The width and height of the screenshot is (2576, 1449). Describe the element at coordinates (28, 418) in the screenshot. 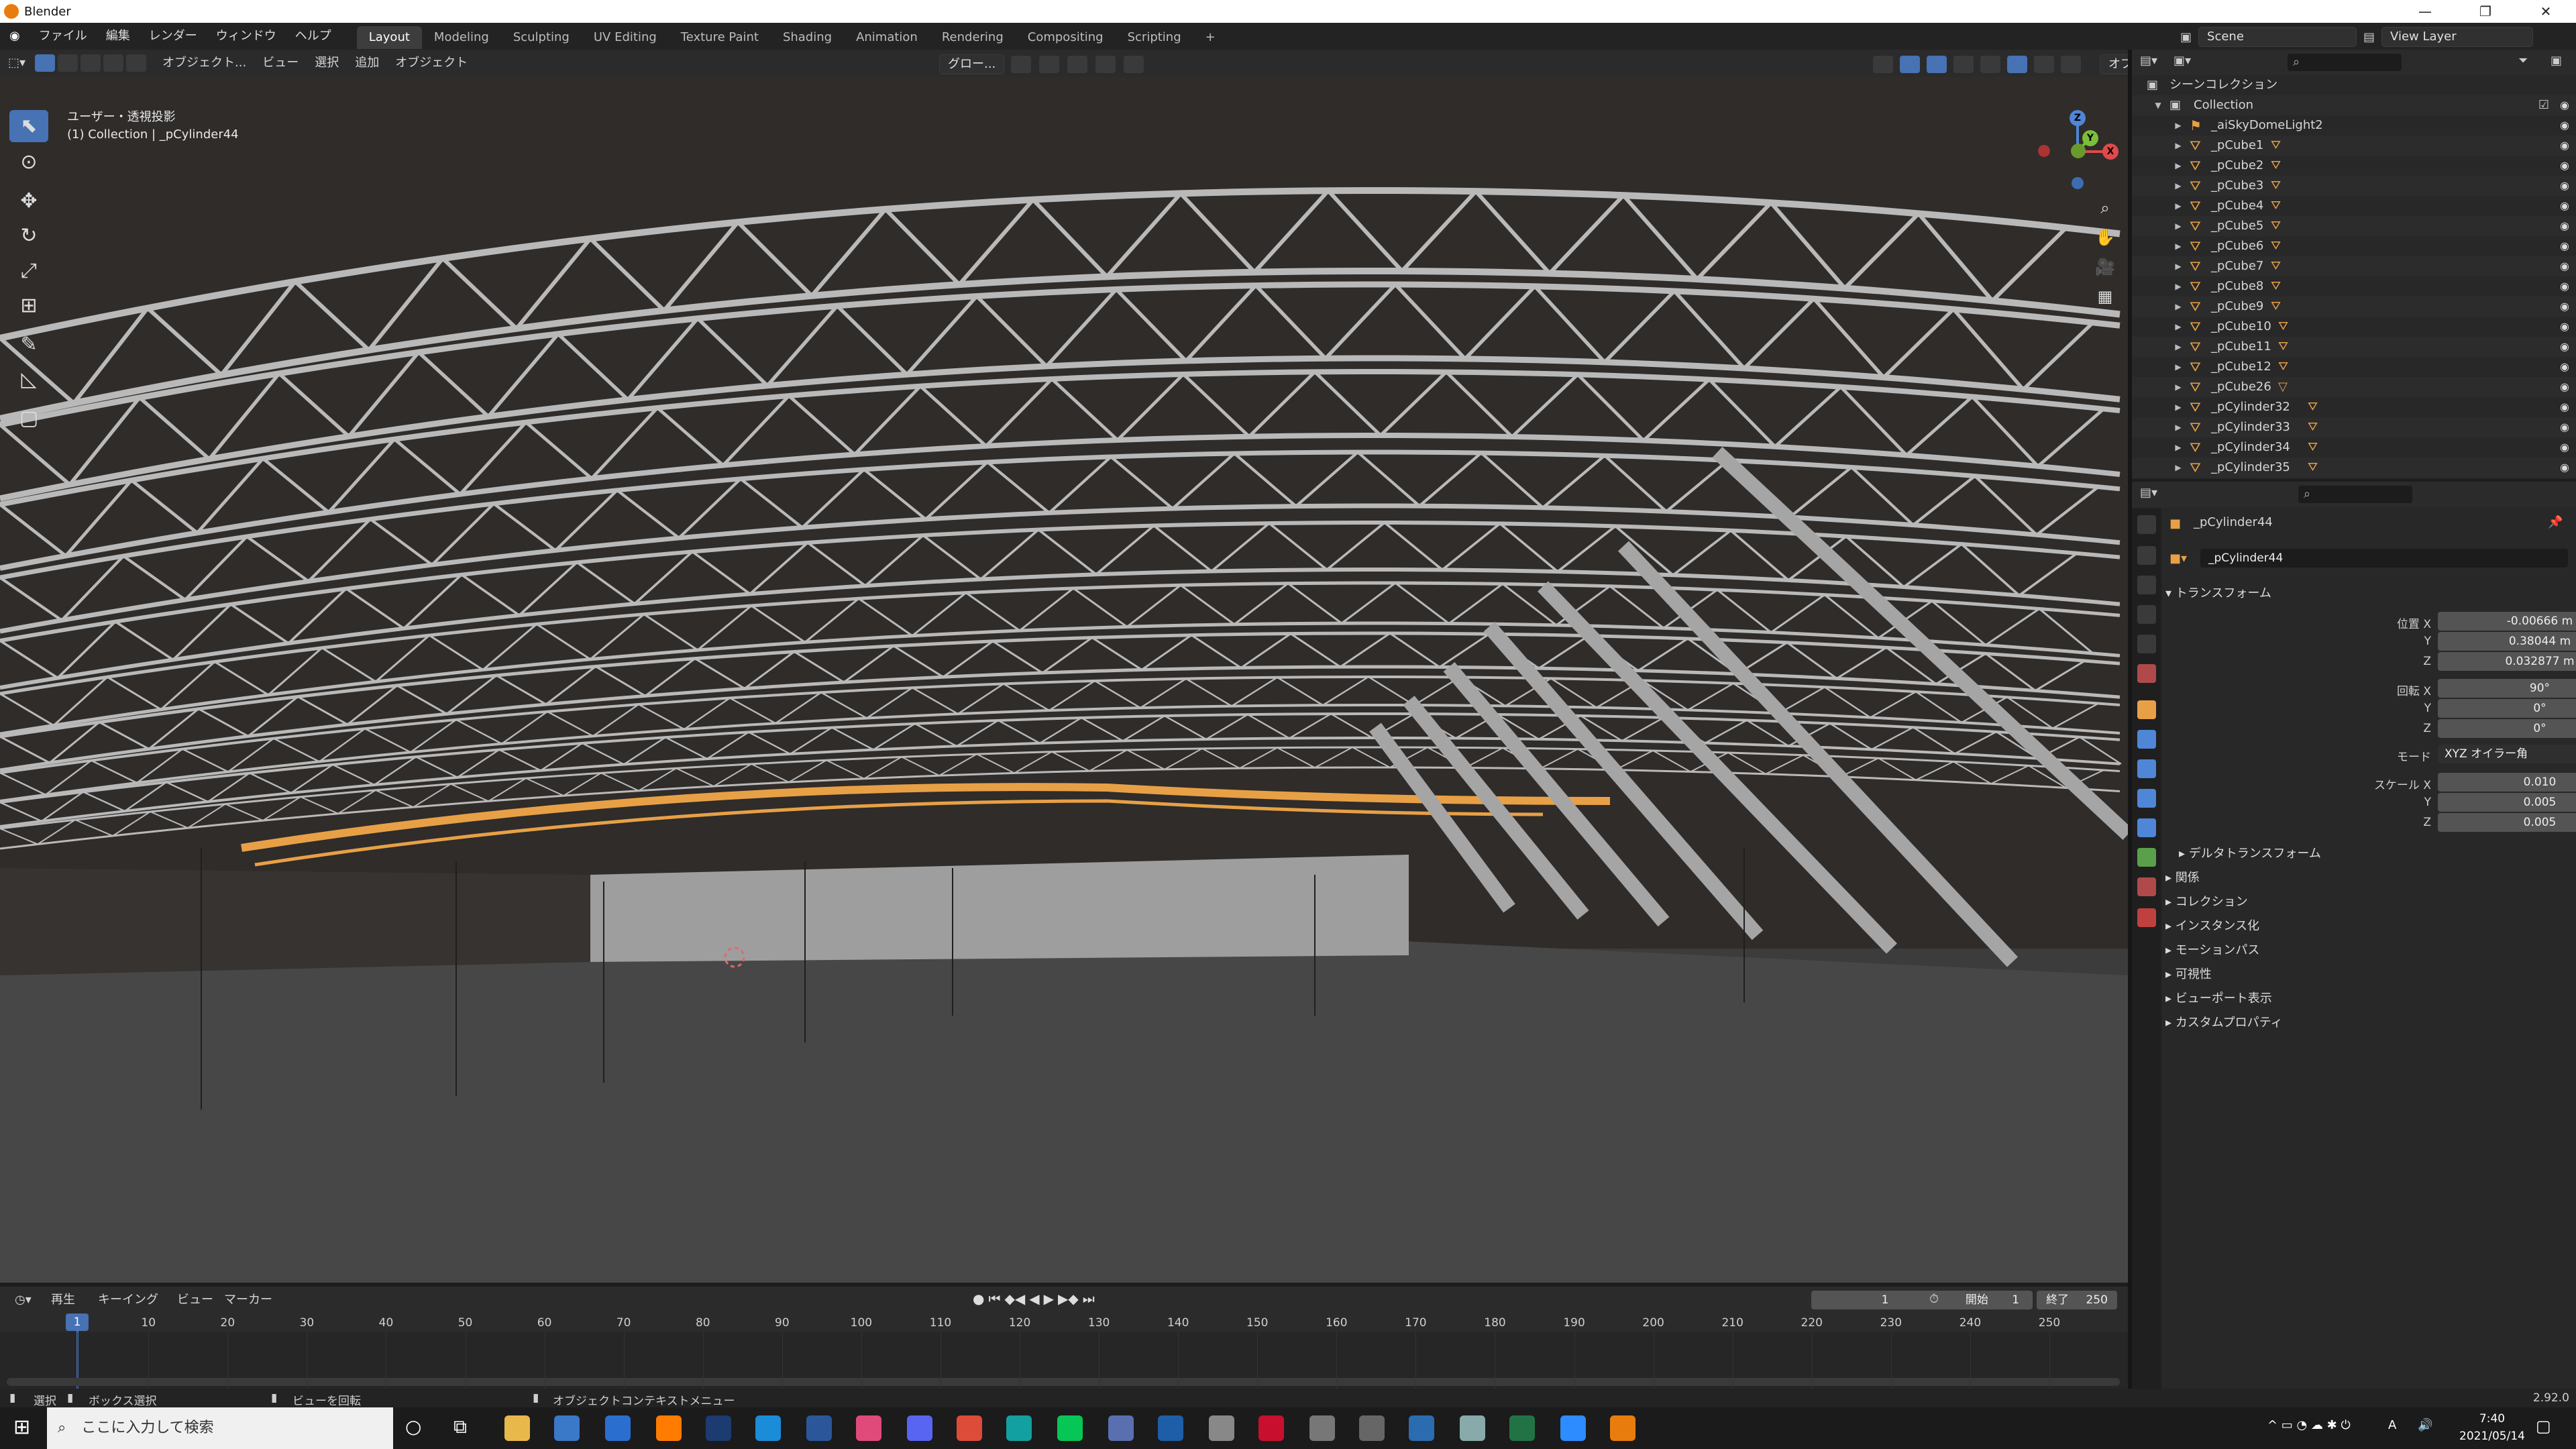

I see `add-cube-tool-icon: ▢` at that location.